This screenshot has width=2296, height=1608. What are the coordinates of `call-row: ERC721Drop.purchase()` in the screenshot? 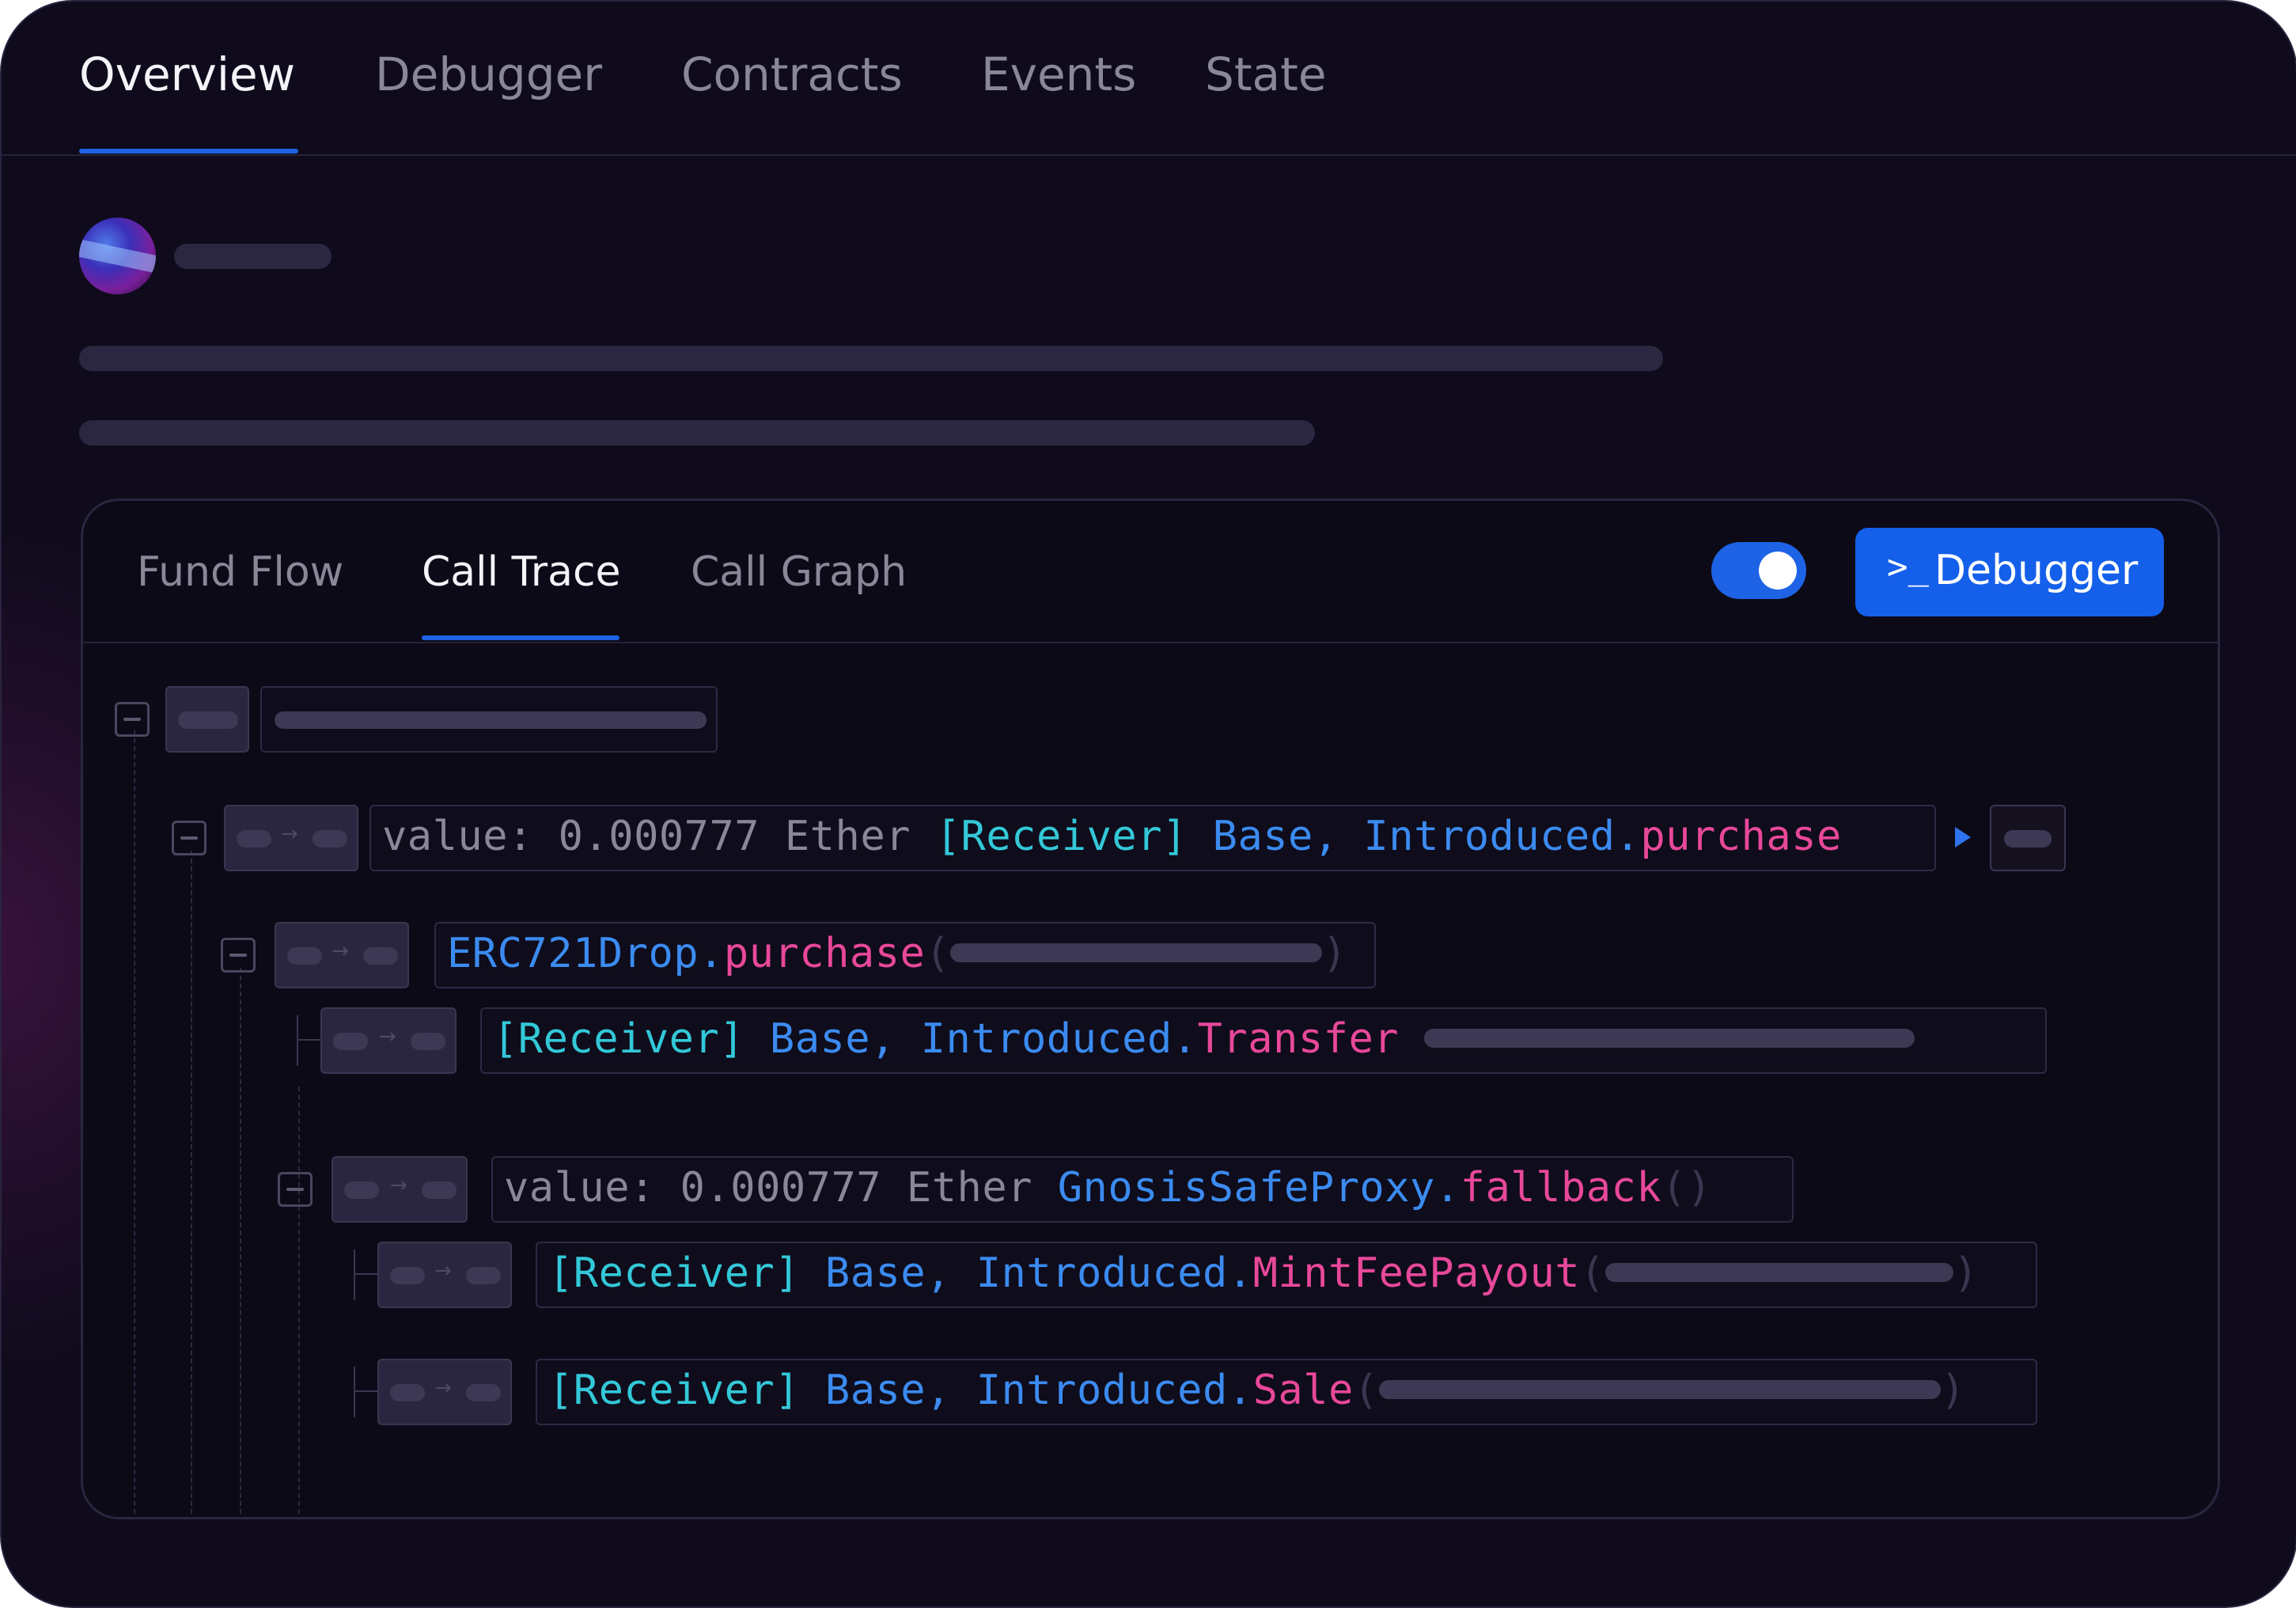 It's located at (905, 955).